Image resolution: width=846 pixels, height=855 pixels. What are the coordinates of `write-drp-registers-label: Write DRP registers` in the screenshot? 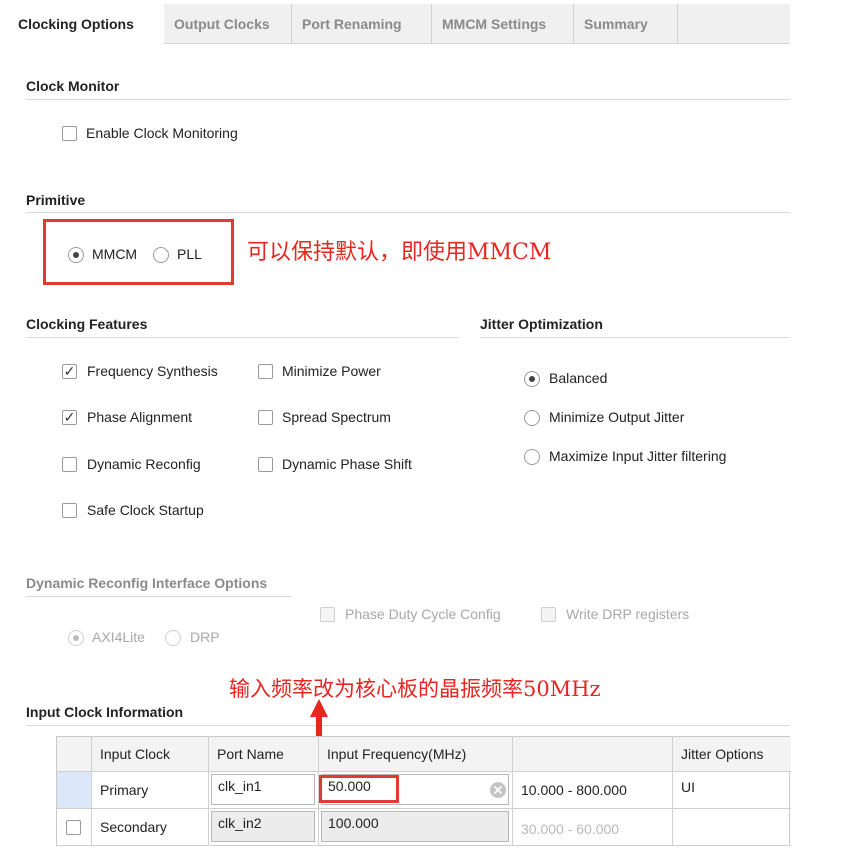 It's located at (628, 614).